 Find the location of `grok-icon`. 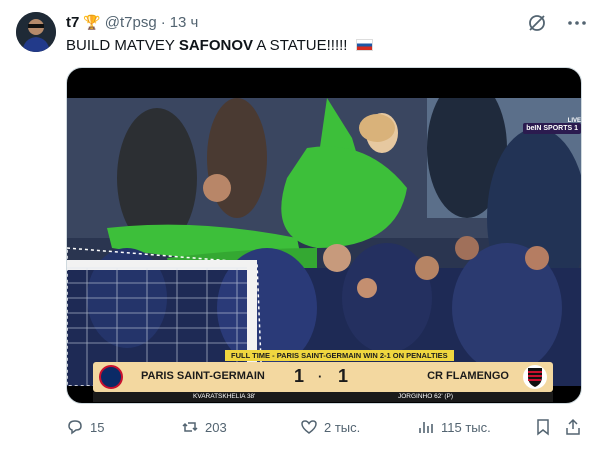

grok-icon is located at coordinates (537, 23).